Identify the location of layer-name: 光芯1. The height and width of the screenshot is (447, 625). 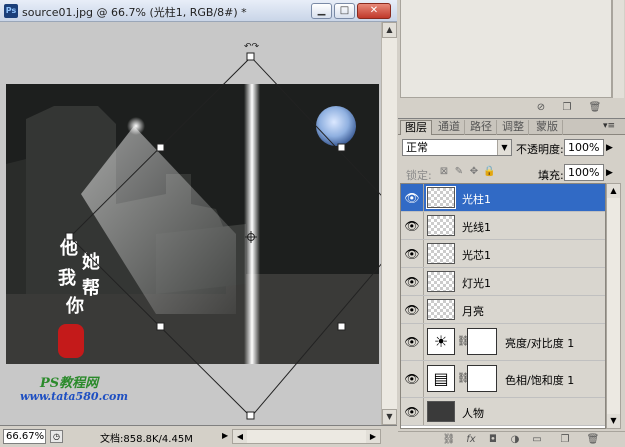
(476, 255).